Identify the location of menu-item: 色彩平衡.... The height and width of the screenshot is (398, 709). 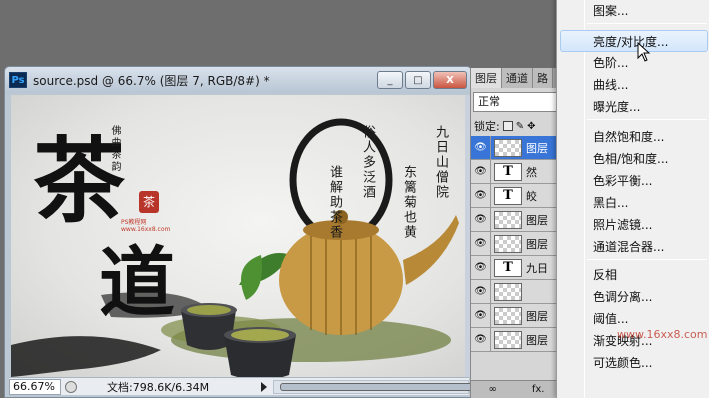
(633, 181).